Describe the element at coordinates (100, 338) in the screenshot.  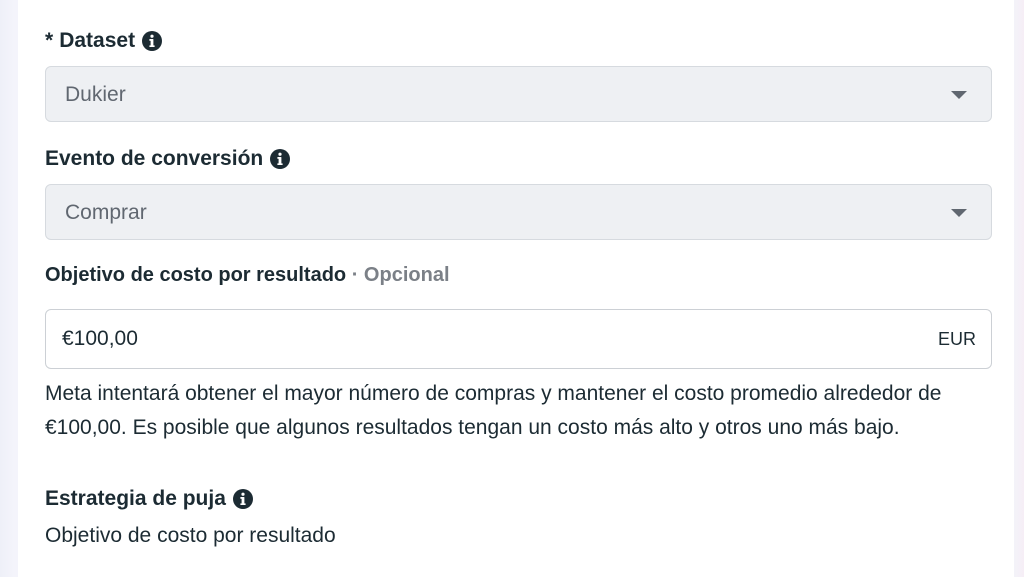
I see `cost-goal-value: €100,00` at that location.